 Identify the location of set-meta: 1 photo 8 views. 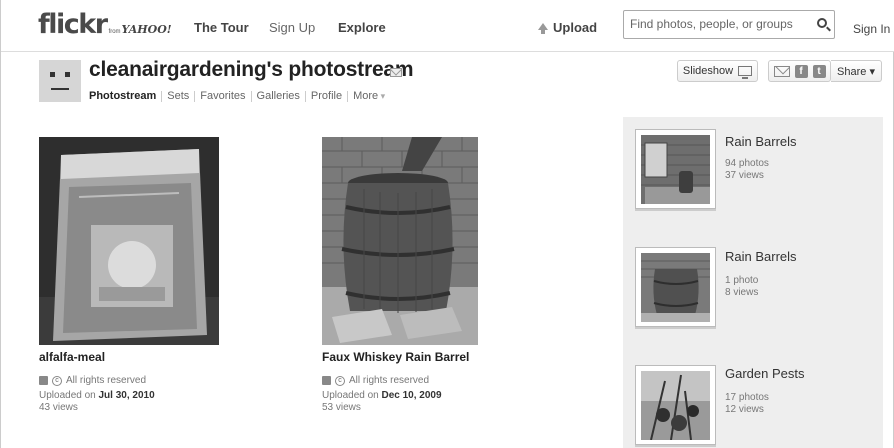
(741, 287).